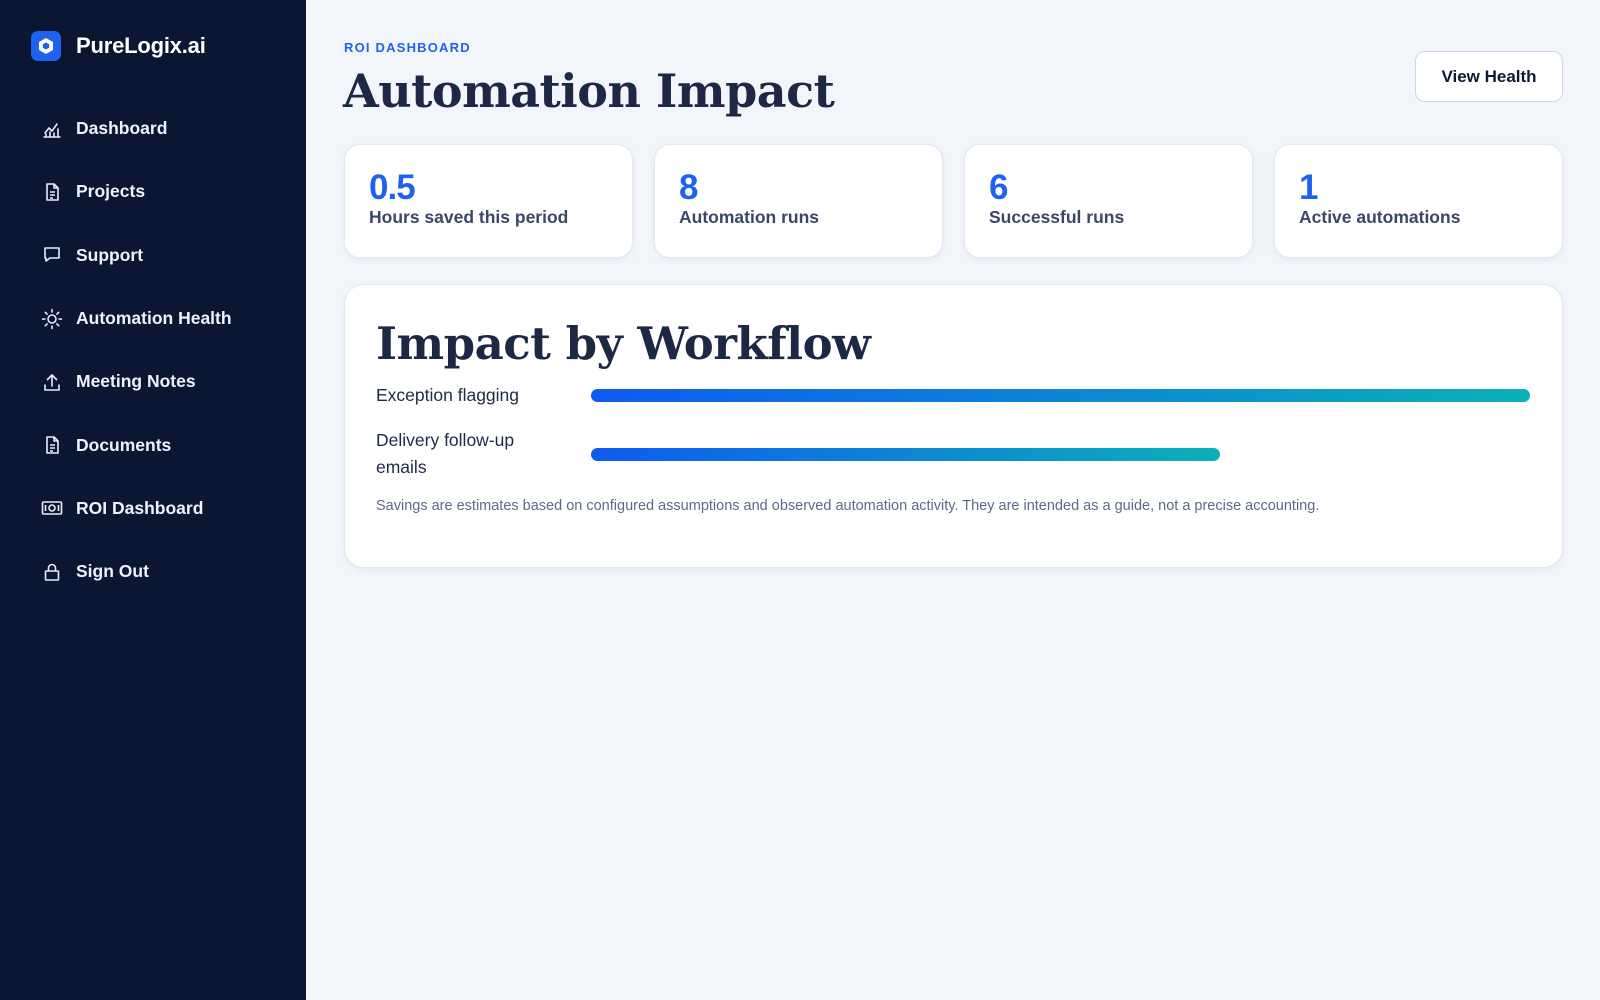  I want to click on sun-icon, so click(52, 319).